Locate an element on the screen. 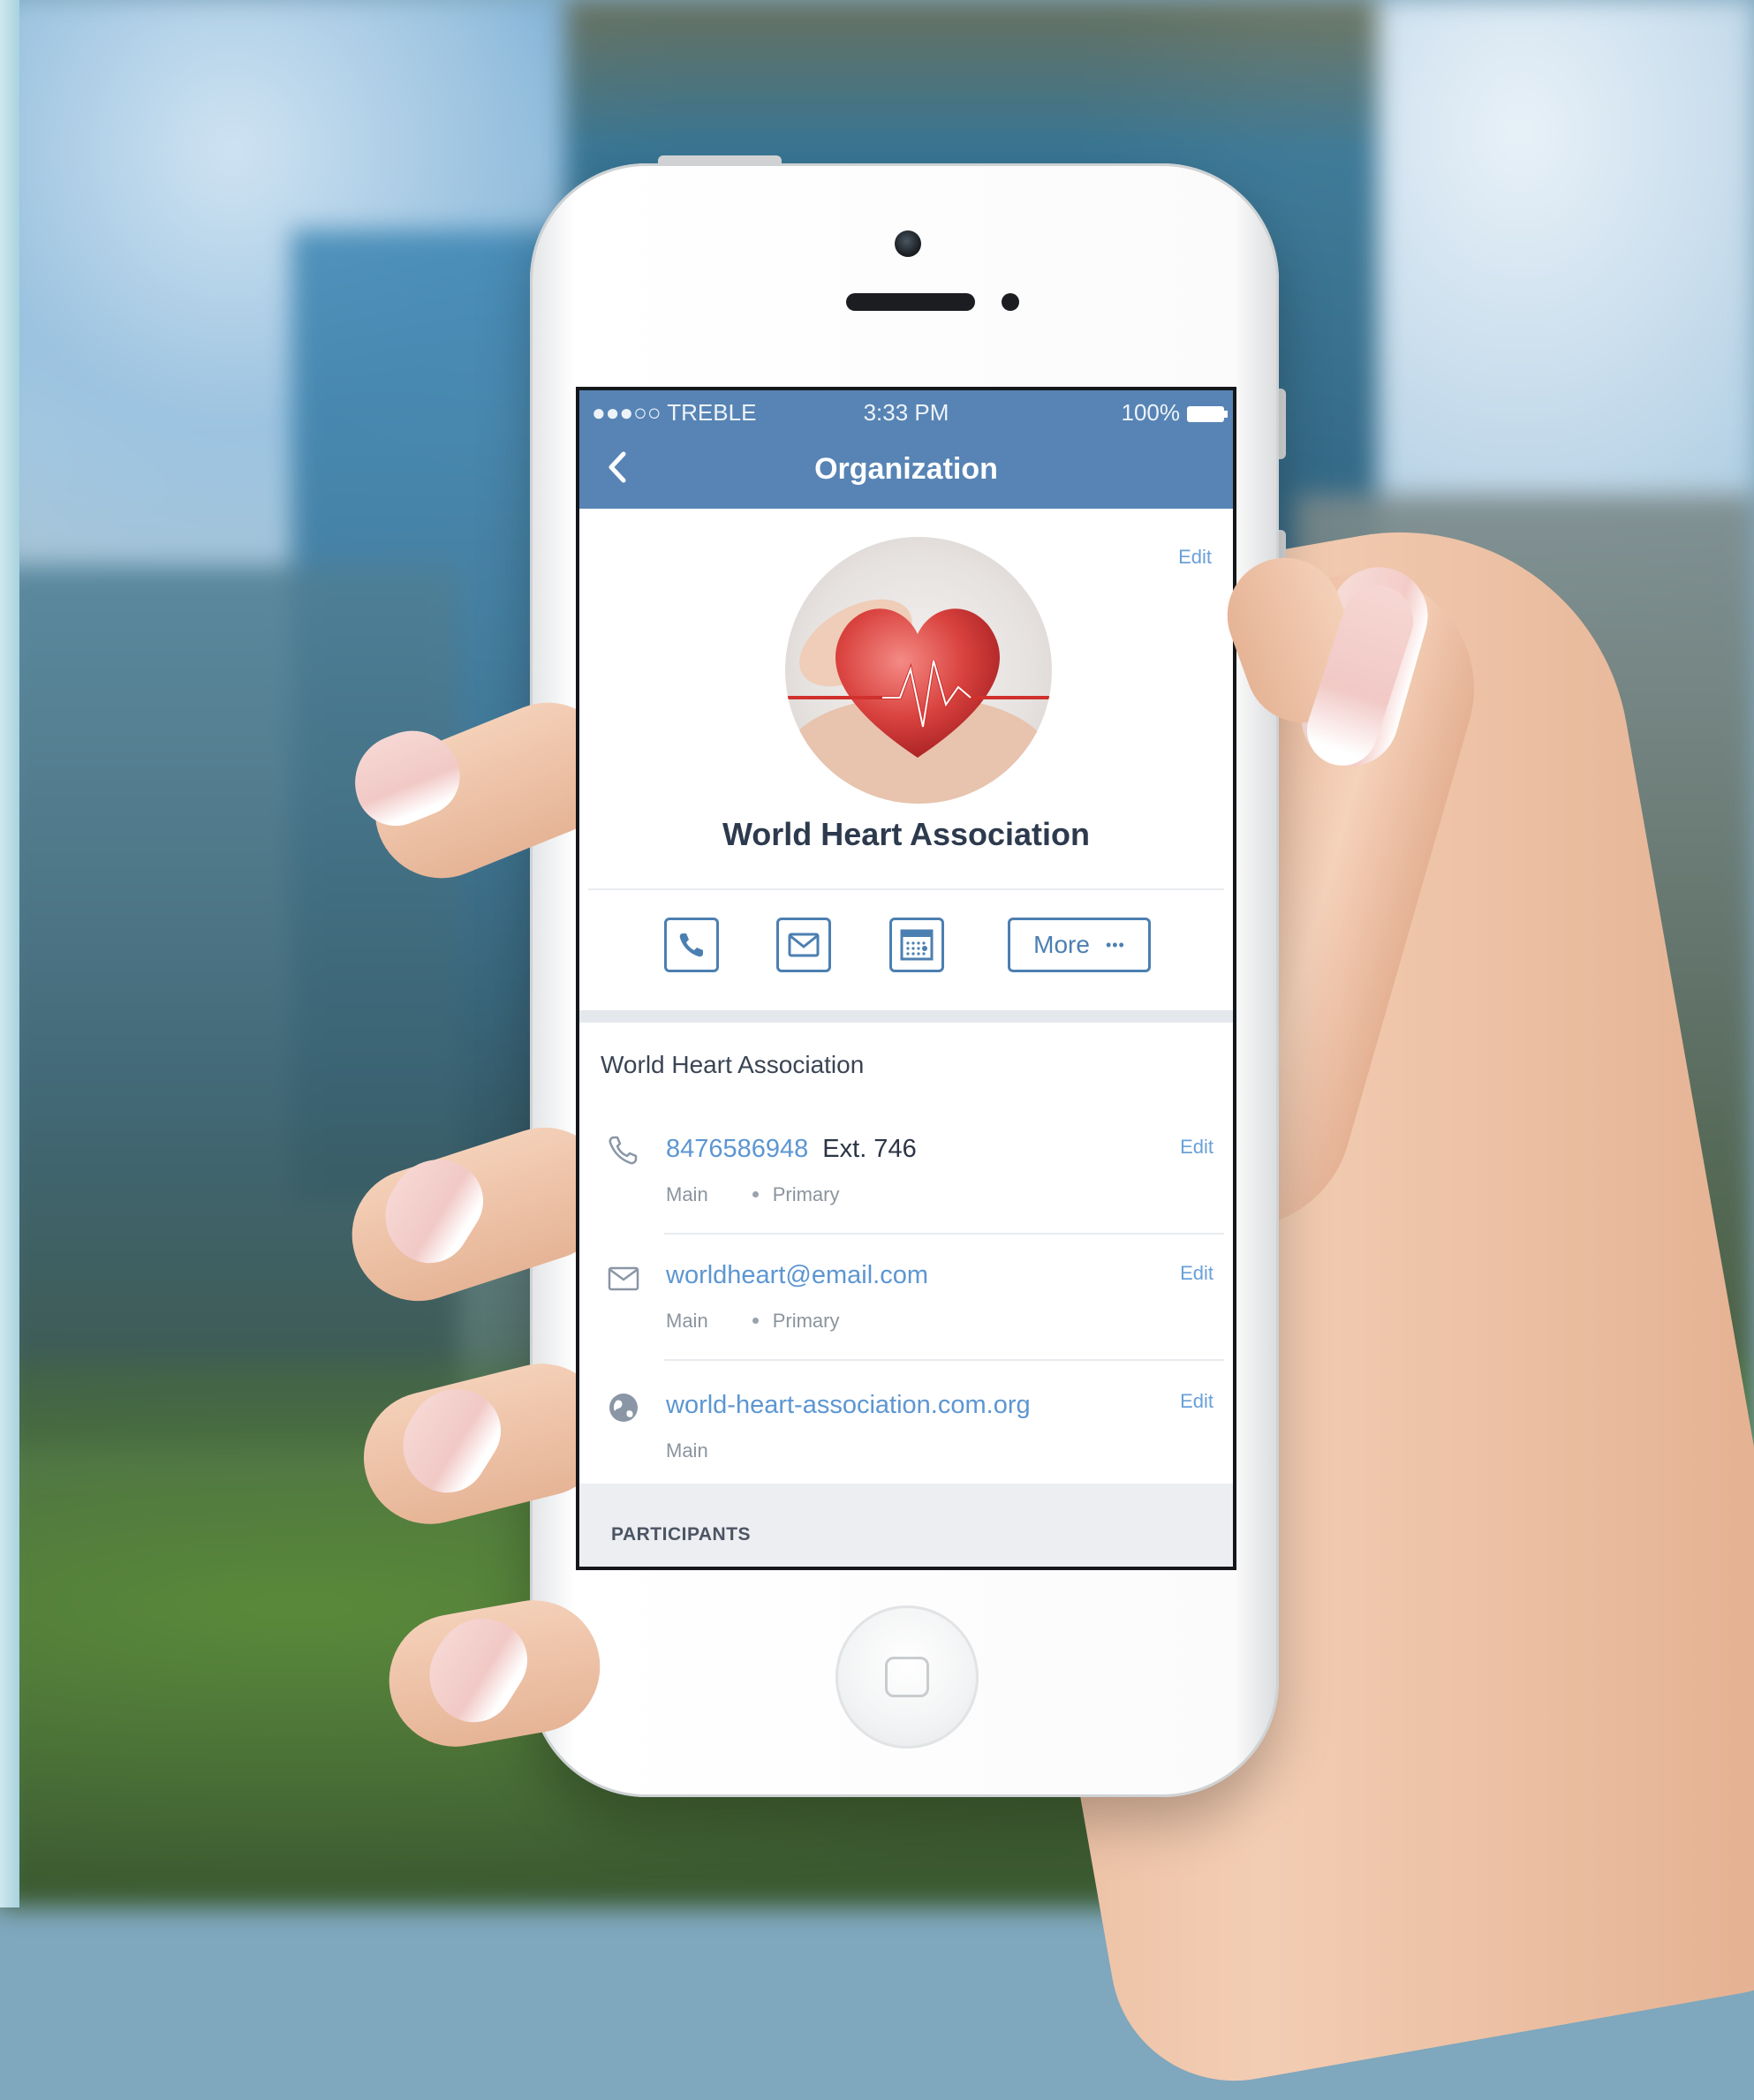  phone-primary-flag: Primary is located at coordinates (806, 1194).